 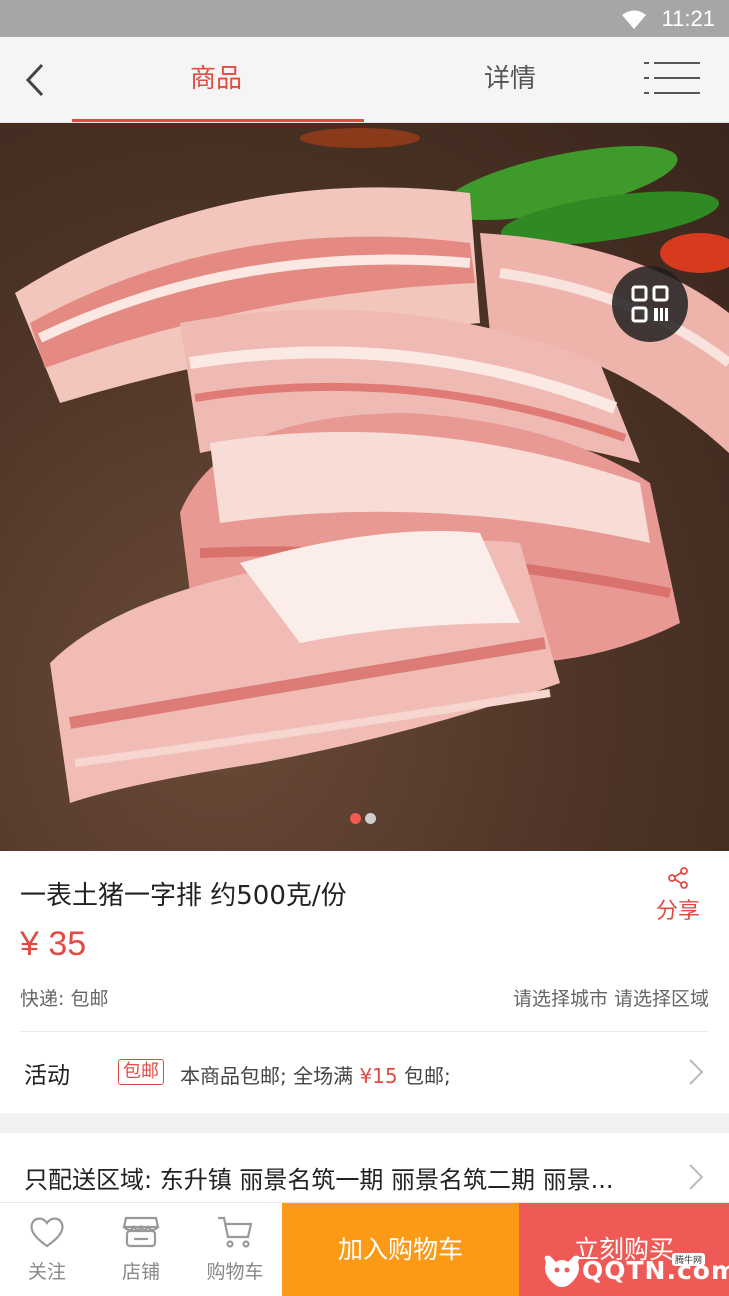 What do you see at coordinates (363, 819) in the screenshot?
I see `image-pager-dots` at bounding box center [363, 819].